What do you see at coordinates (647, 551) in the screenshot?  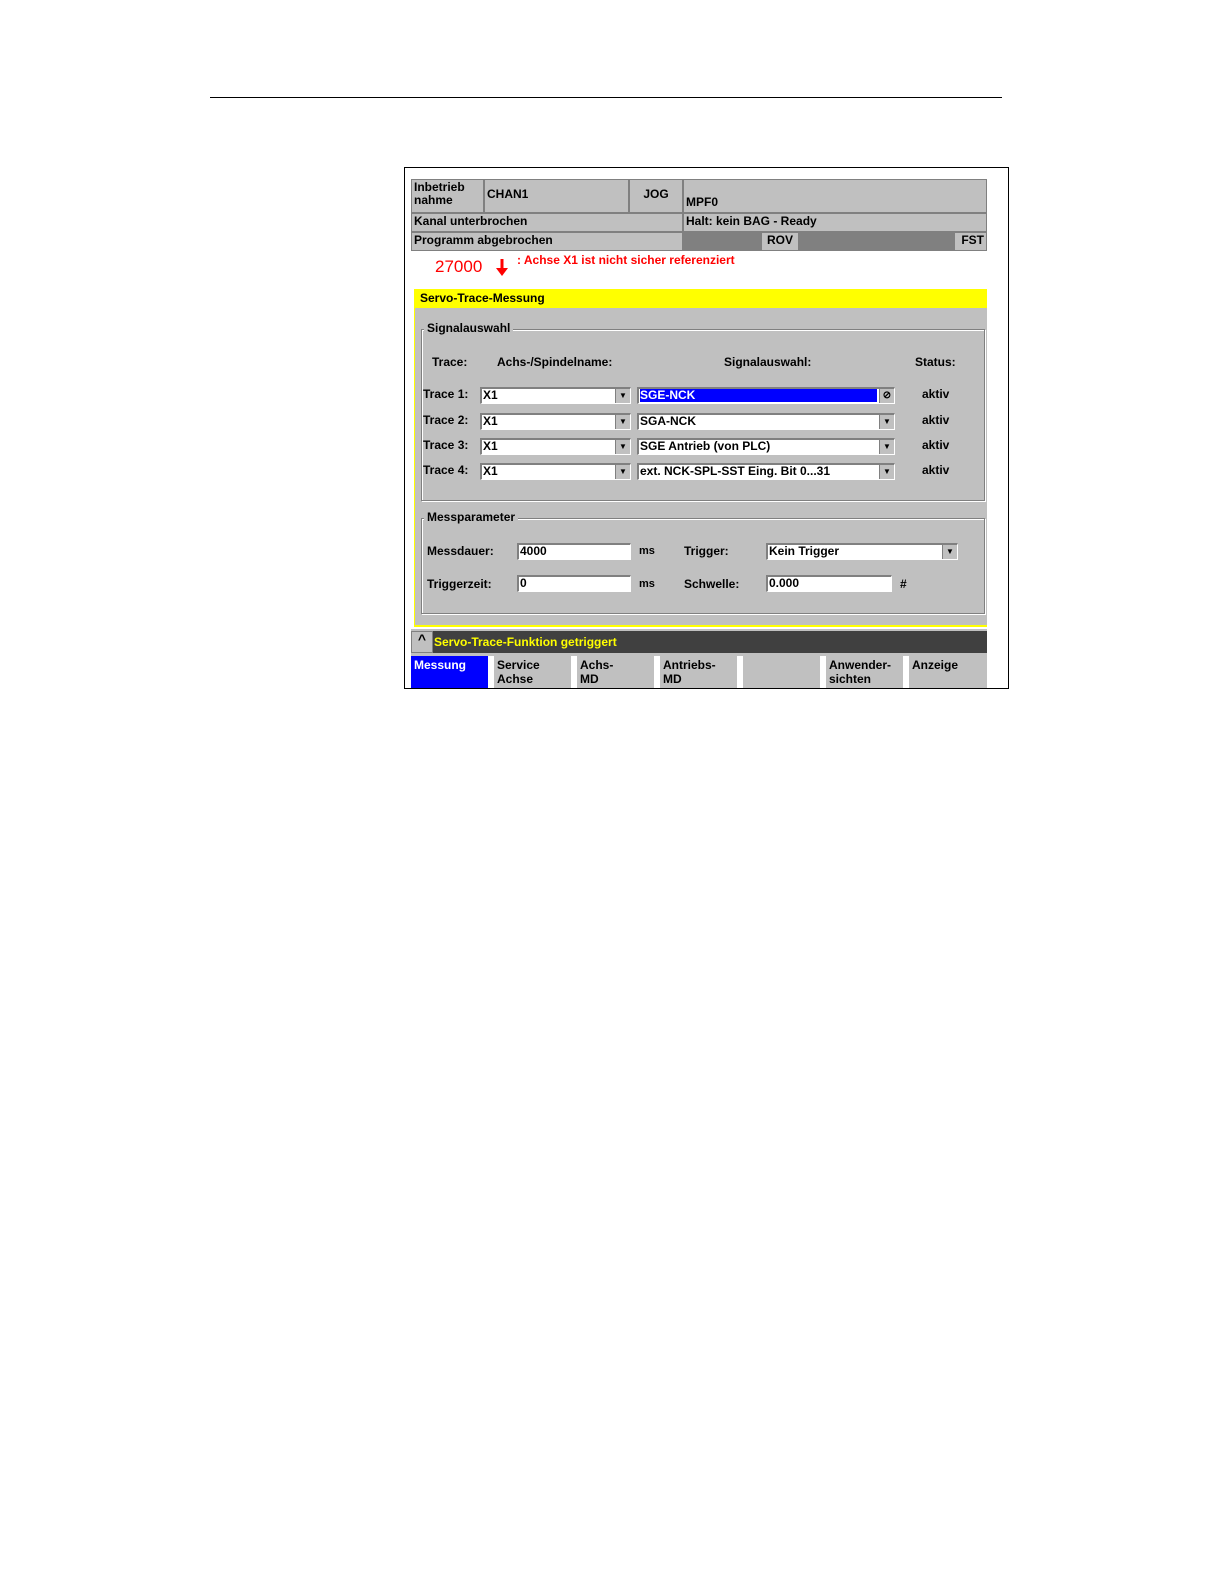 I see `messdauer-unit: ms` at bounding box center [647, 551].